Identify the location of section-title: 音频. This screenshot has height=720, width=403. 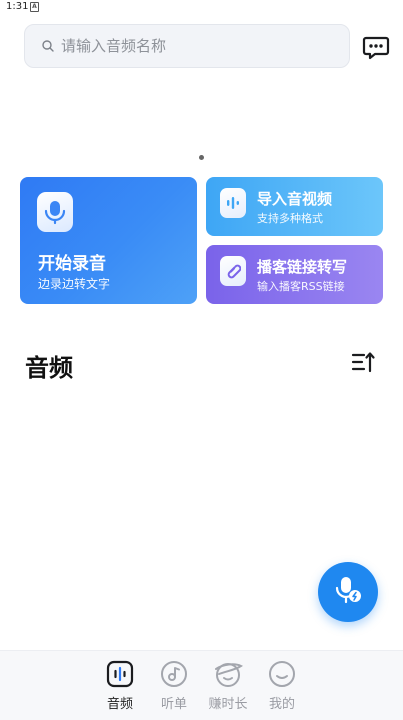
(49, 368).